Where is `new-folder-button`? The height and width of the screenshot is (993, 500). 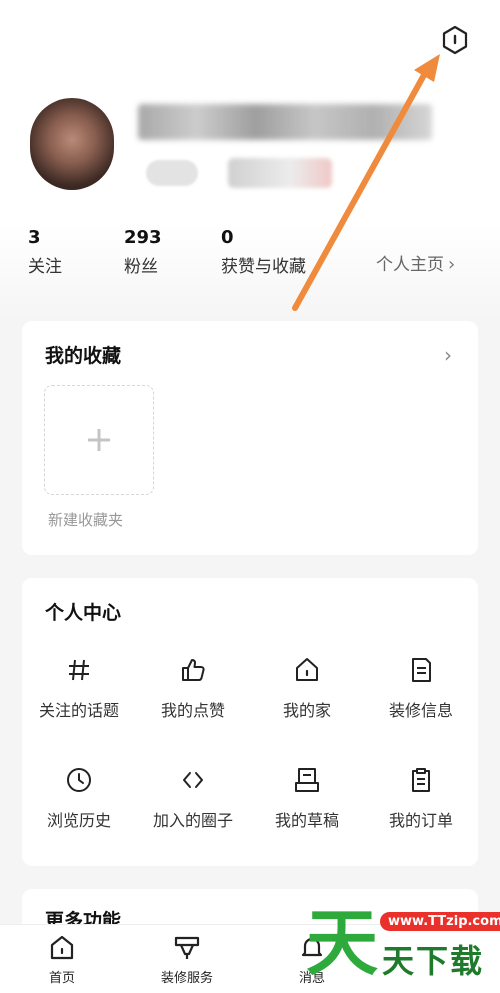 new-folder-button is located at coordinates (99, 440).